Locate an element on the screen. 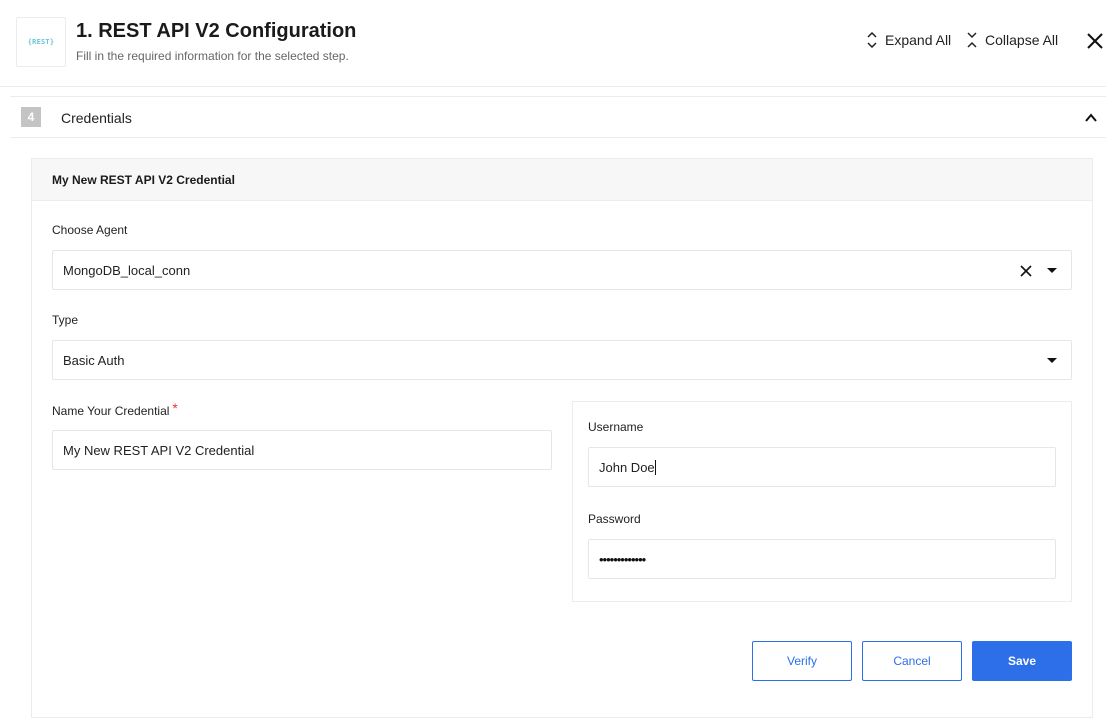 This screenshot has width=1106, height=718. basic-auth-panel: Username John Doe Password ••••••••••••• is located at coordinates (822, 501).